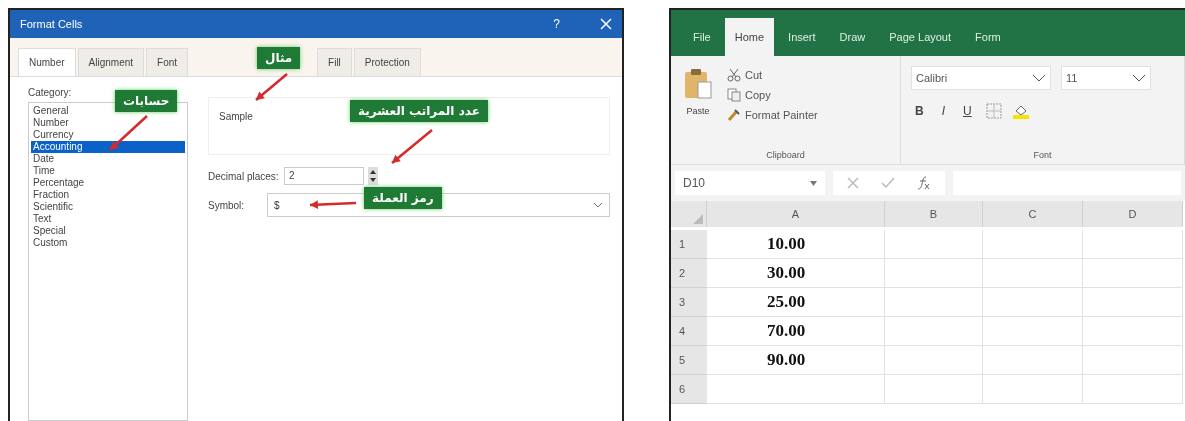  Describe the element at coordinates (852, 37) in the screenshot. I see `ribbon-tab: Draw` at that location.